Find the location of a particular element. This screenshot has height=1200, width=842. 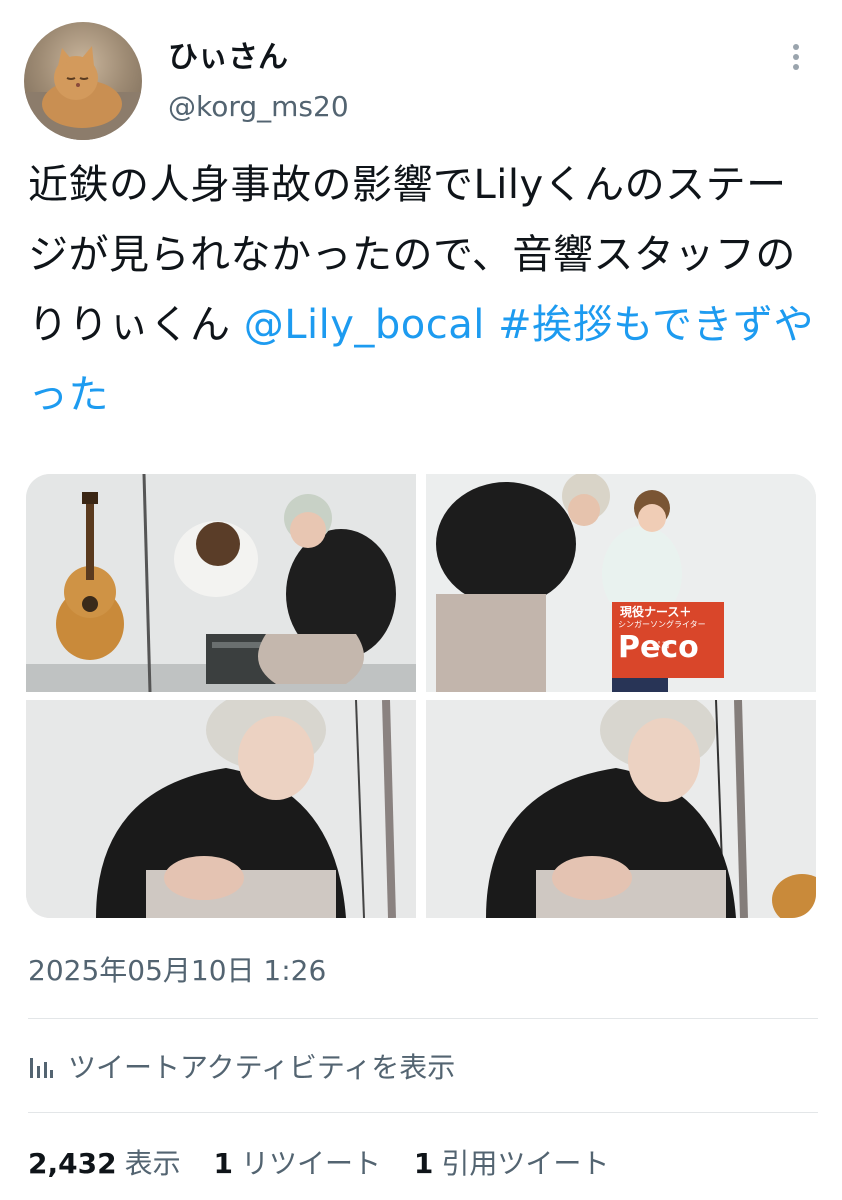

retweets-count: 1 is located at coordinates (223, 1163).